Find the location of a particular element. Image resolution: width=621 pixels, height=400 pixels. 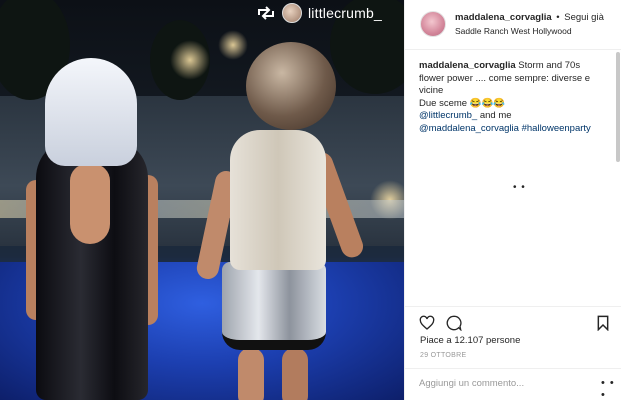

comment-bar: • • • is located at coordinates (513, 384).